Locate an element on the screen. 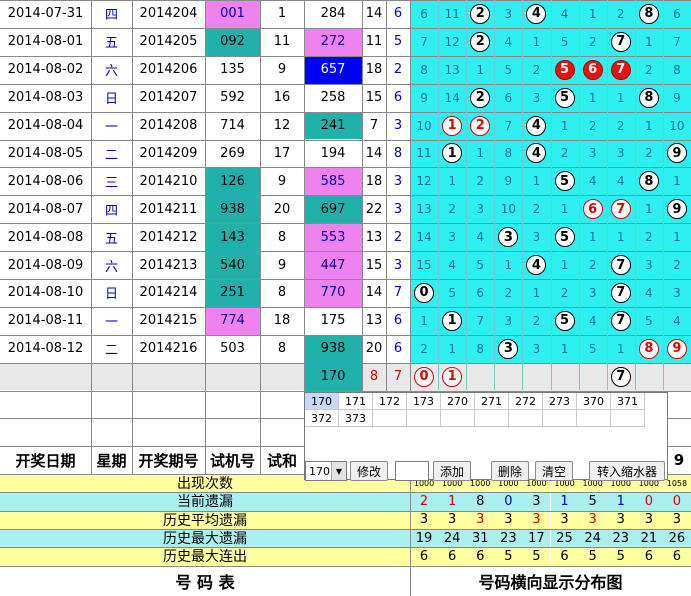 This screenshot has width=691, height=596. ball: 7 is located at coordinates (620, 376).